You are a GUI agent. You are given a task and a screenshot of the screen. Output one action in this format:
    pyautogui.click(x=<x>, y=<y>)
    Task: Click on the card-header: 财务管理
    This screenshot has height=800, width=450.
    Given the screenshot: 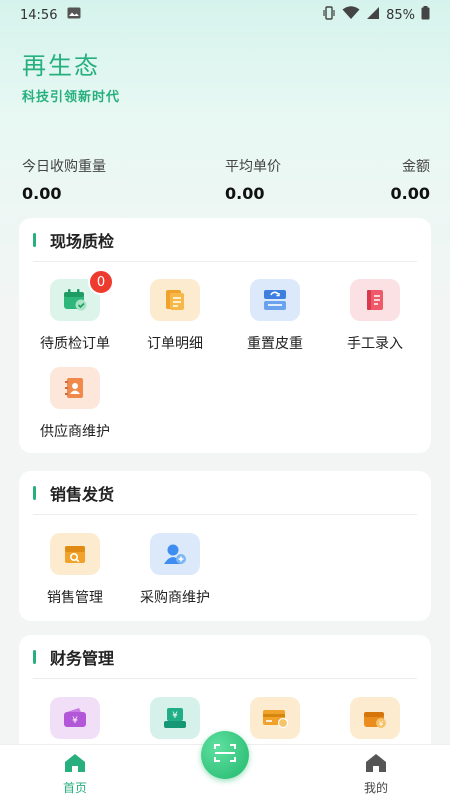 What is the action you would take?
    pyautogui.click(x=225, y=657)
    